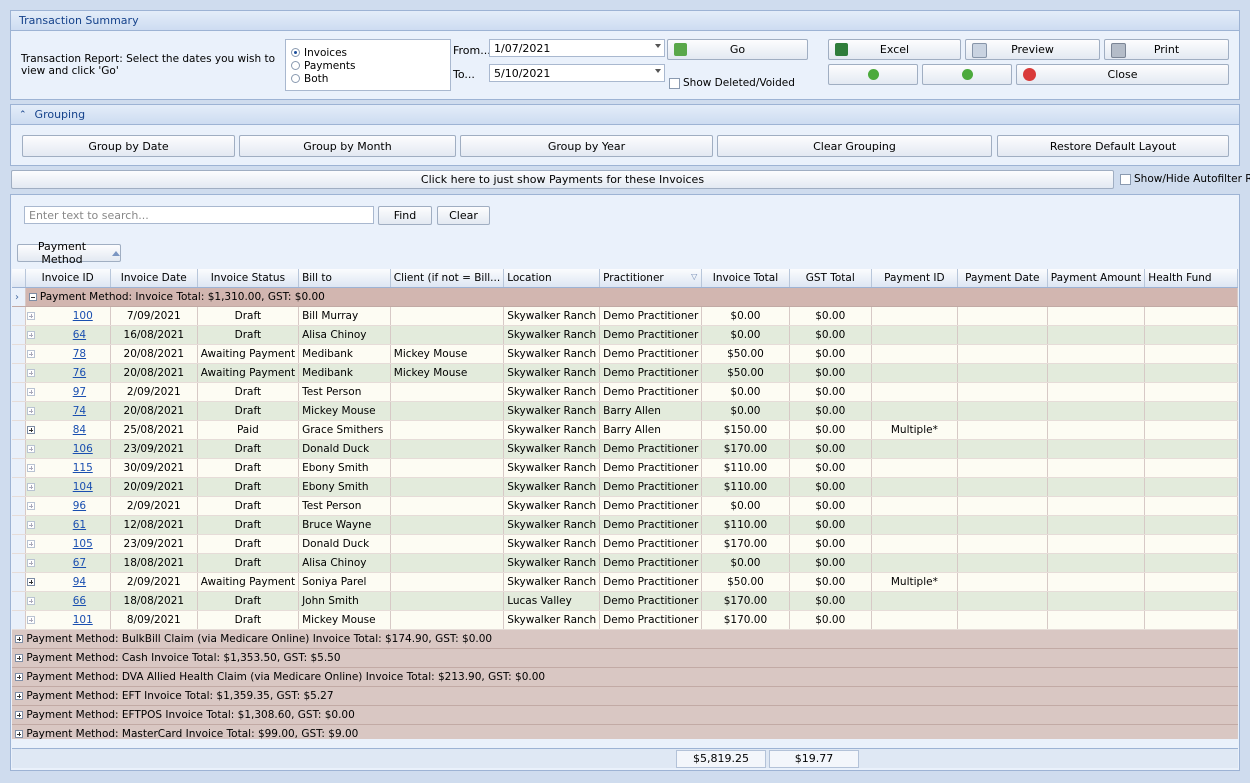 The image size is (1250, 783). I want to click on column-header-location: Location, so click(552, 278).